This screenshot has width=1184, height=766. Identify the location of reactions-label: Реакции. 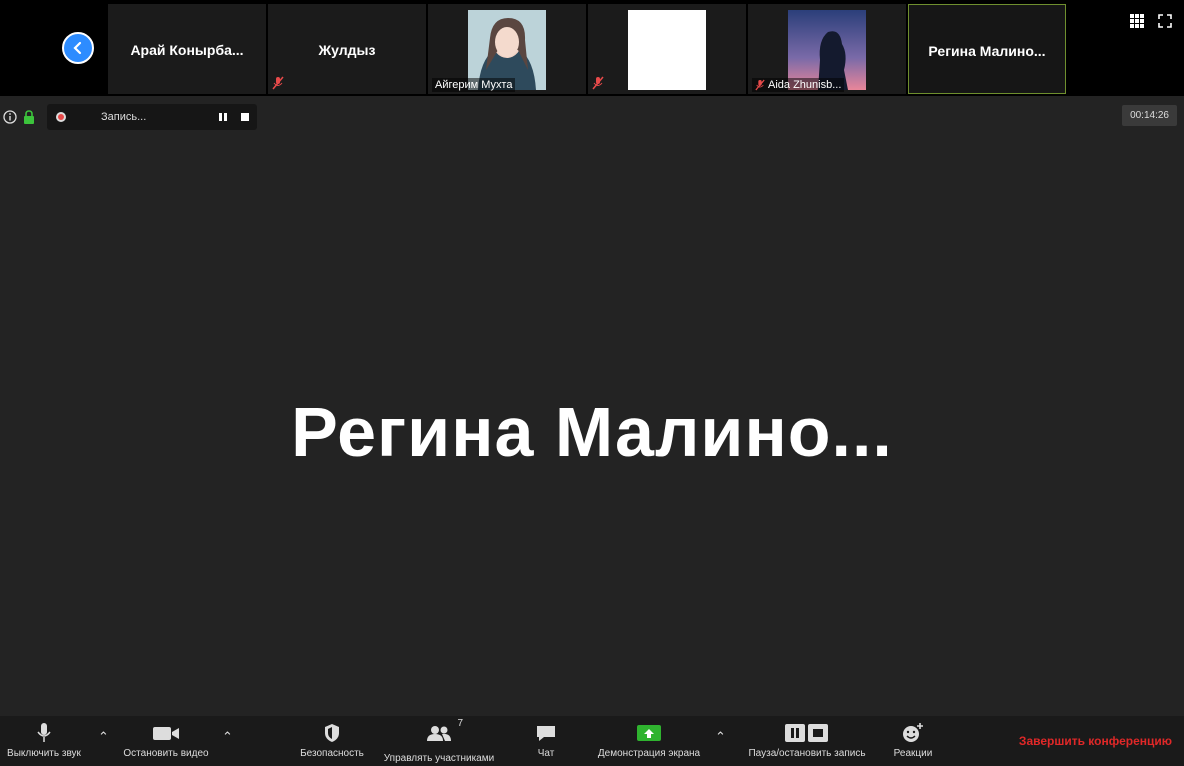
(913, 753).